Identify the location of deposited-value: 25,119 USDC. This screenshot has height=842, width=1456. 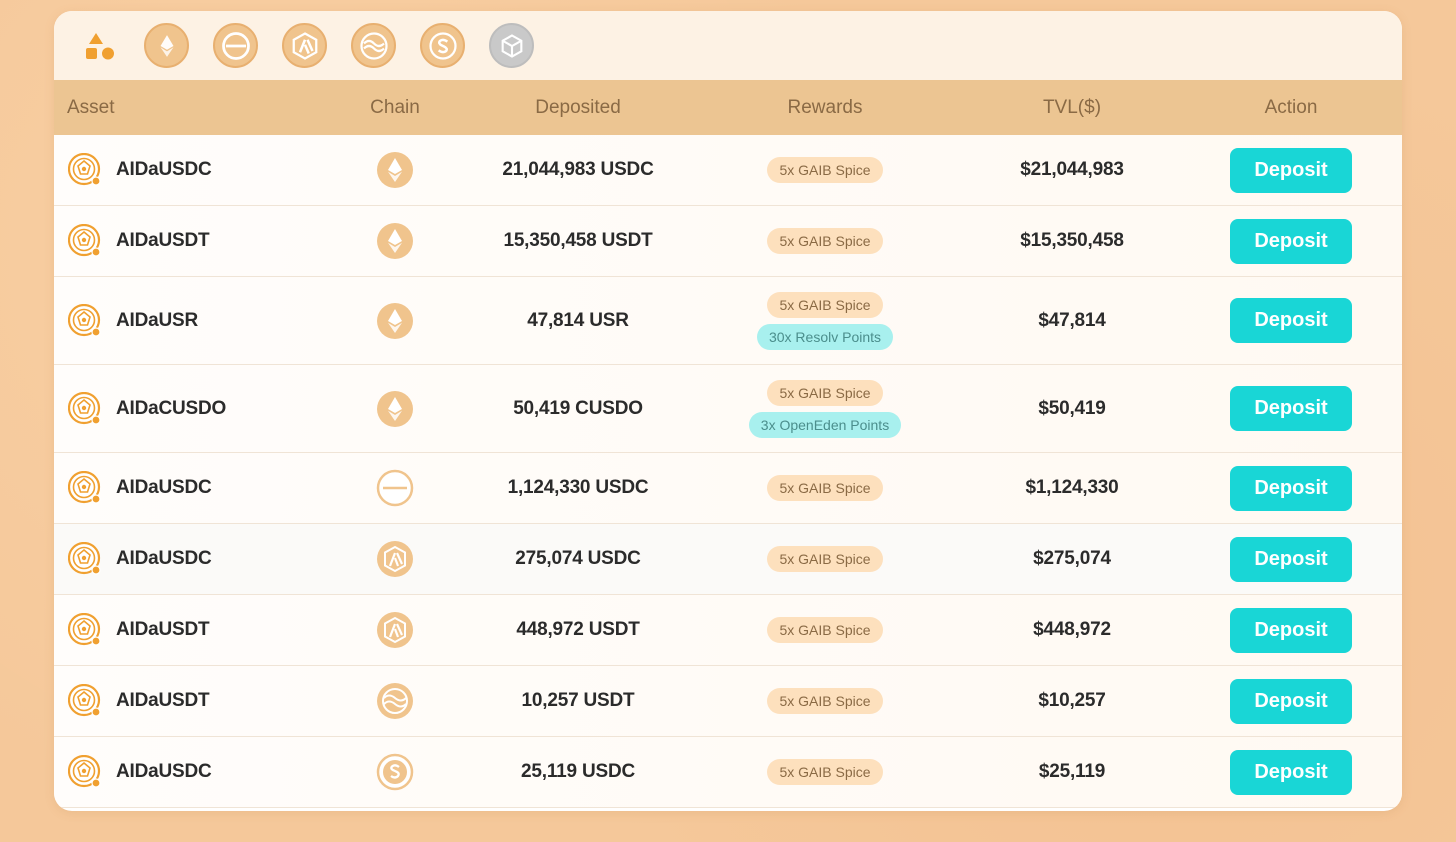
(578, 771).